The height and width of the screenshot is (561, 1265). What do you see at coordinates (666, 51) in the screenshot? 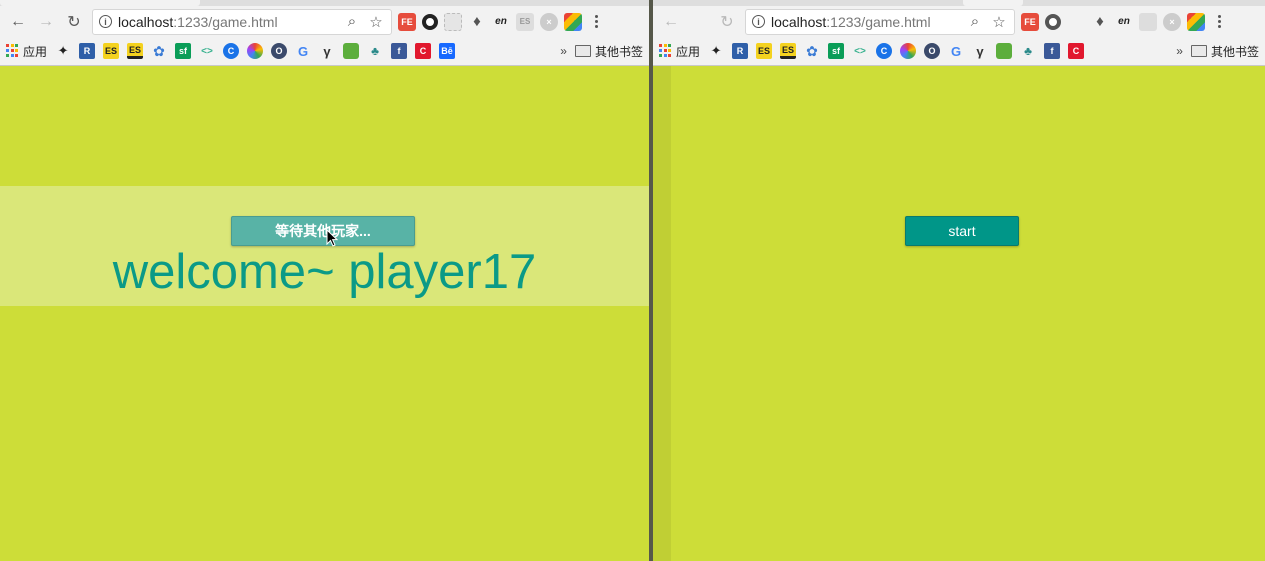
I see `apps-grid-icon` at bounding box center [666, 51].